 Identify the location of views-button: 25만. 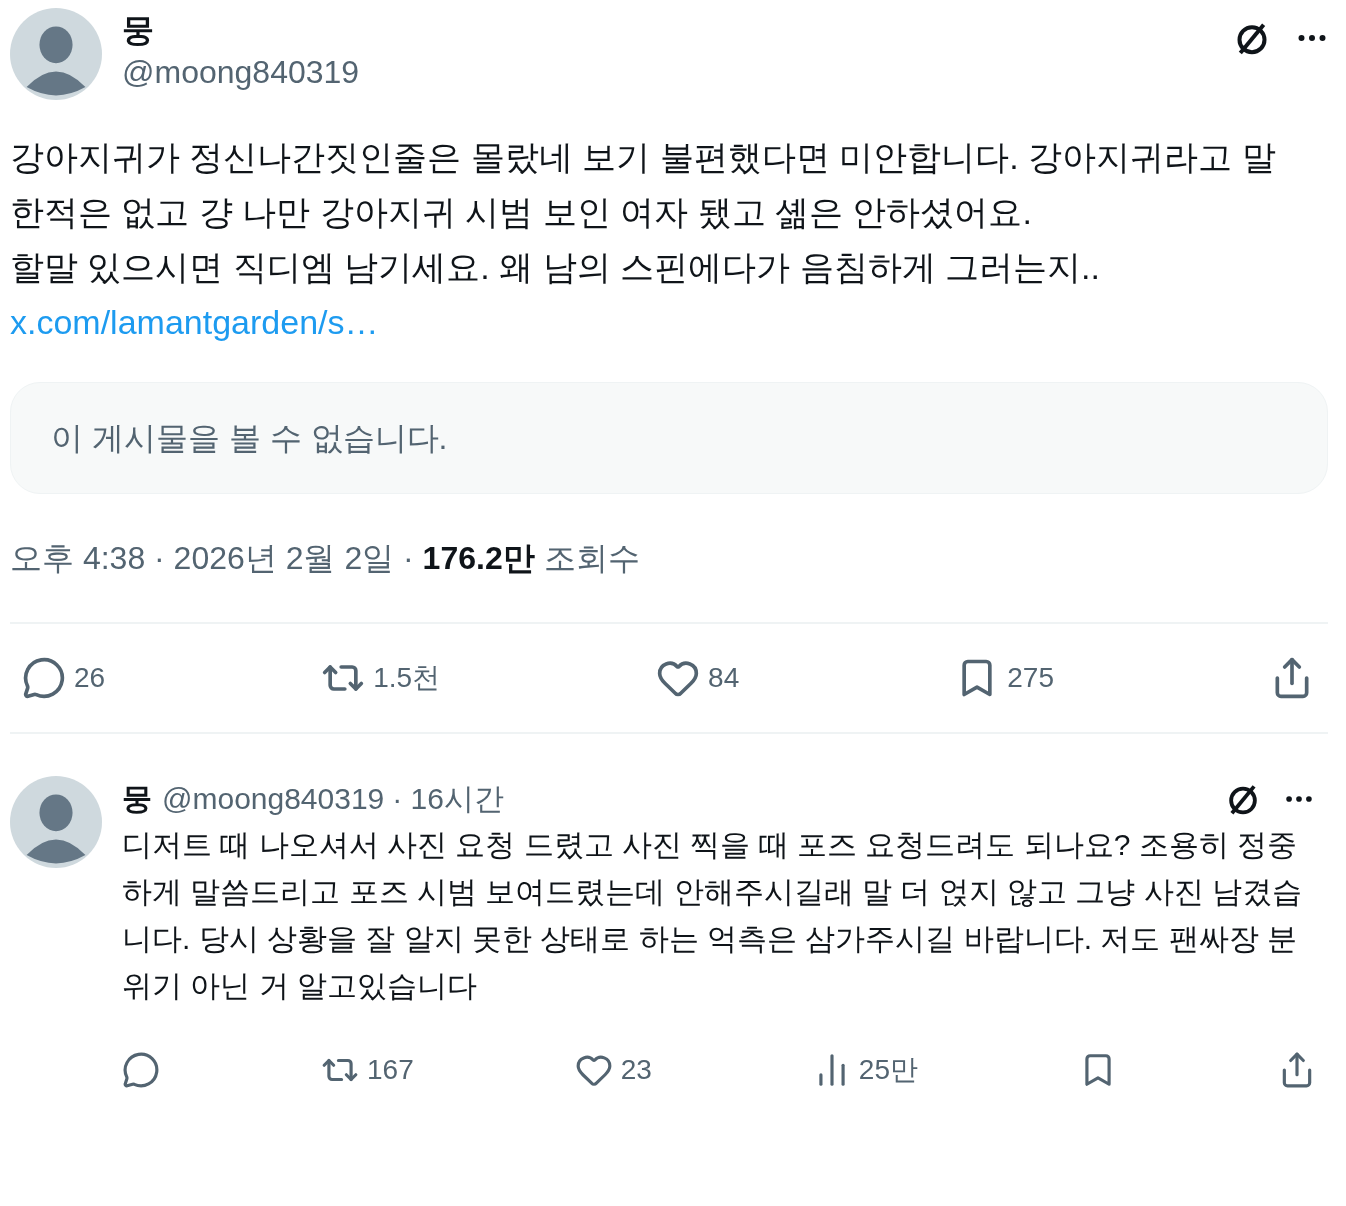
(865, 1070).